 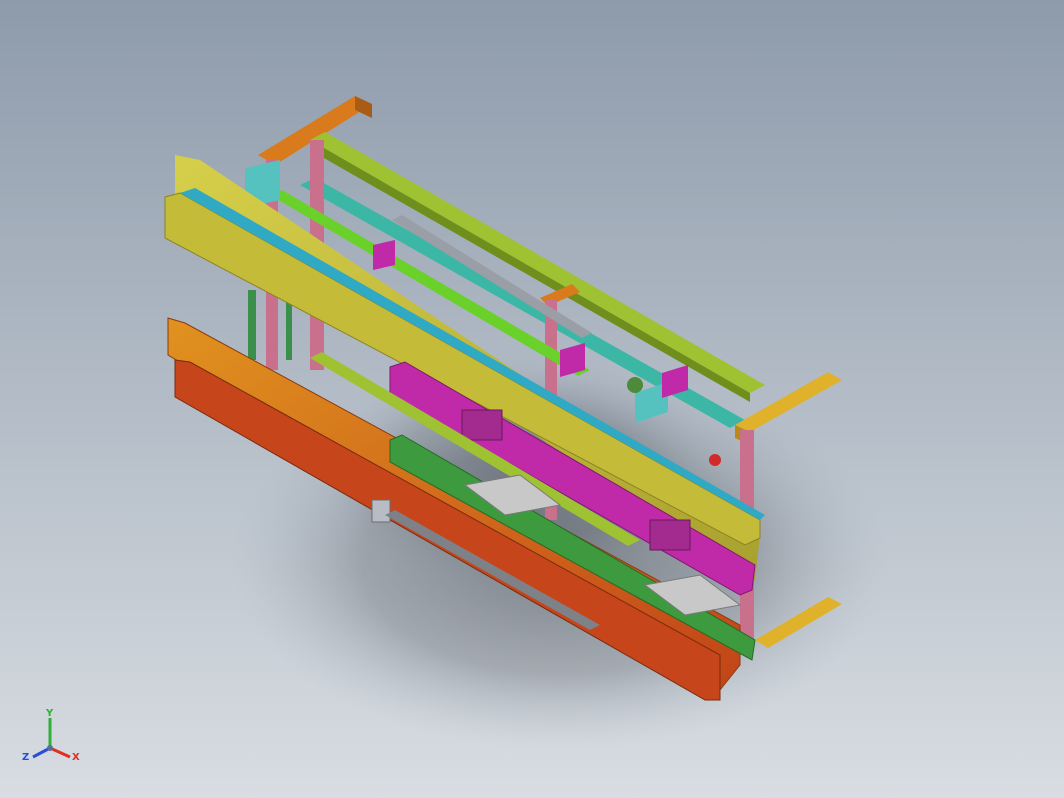 What do you see at coordinates (76, 757) in the screenshot?
I see `triad-x-label: X` at bounding box center [76, 757].